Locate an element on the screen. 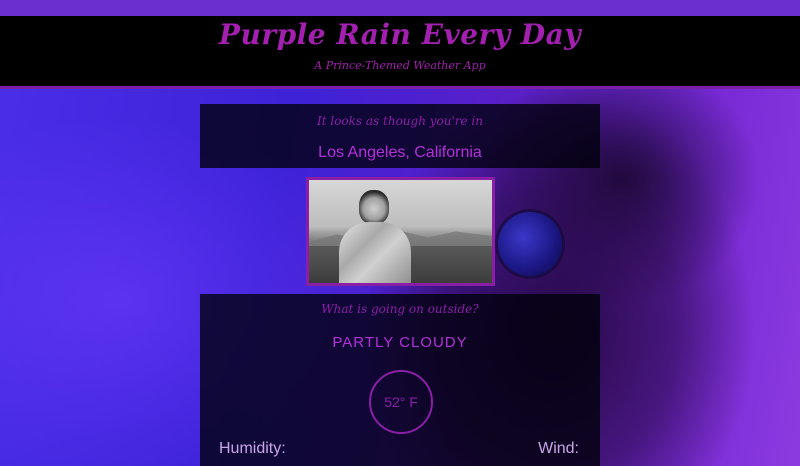 The height and width of the screenshot is (466, 800). temperature-badge: 52° F is located at coordinates (401, 402).